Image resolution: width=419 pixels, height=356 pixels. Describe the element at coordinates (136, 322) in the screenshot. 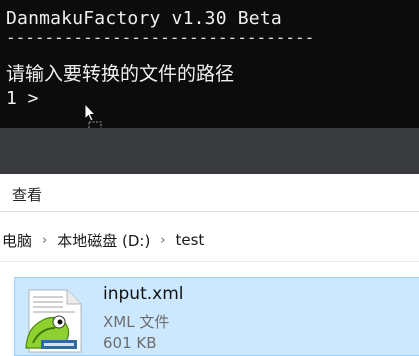

I see `file-type: XML 文件` at that location.